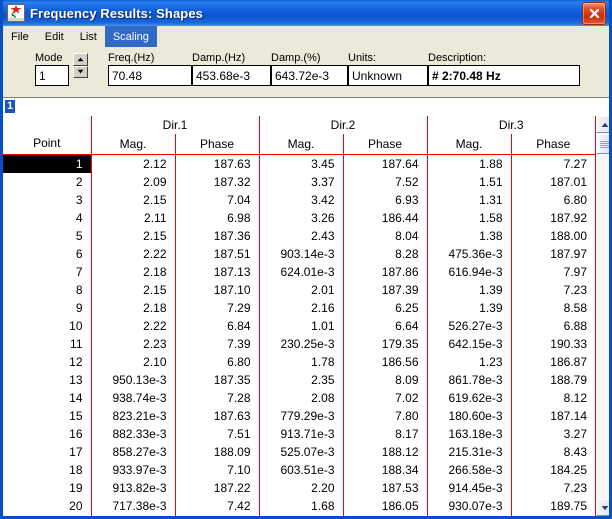 This screenshot has height=519, width=612. I want to click on cell-value: 3.37, so click(301, 182).